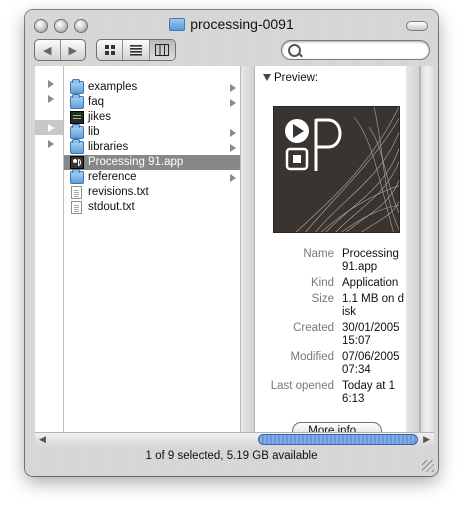 The width and height of the screenshot is (466, 514). I want to click on column-view-button, so click(162, 50).